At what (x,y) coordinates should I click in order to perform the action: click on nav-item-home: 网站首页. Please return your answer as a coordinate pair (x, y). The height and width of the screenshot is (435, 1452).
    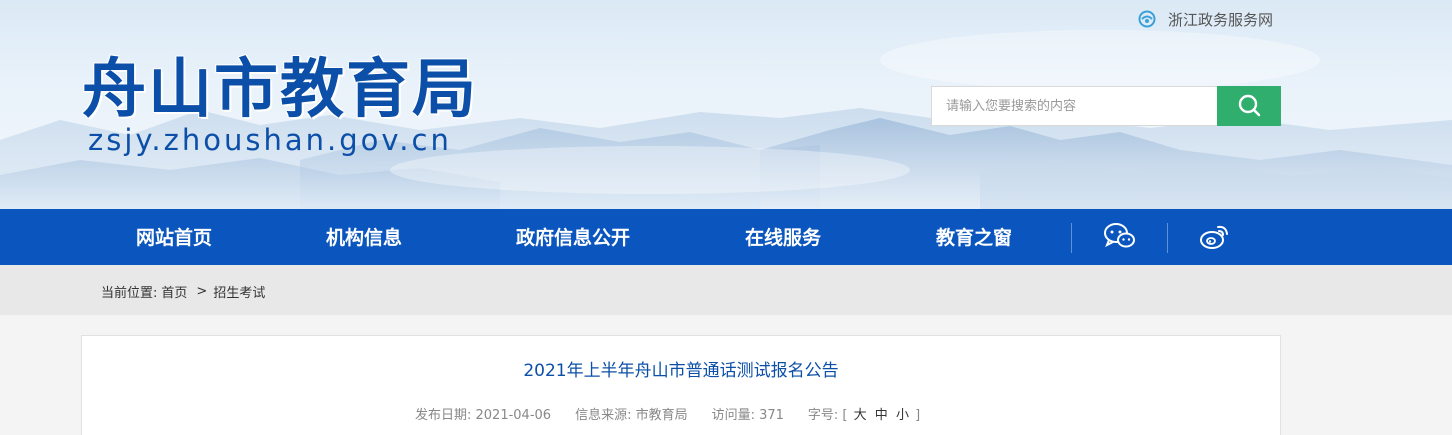
    Looking at the image, I should click on (174, 237).